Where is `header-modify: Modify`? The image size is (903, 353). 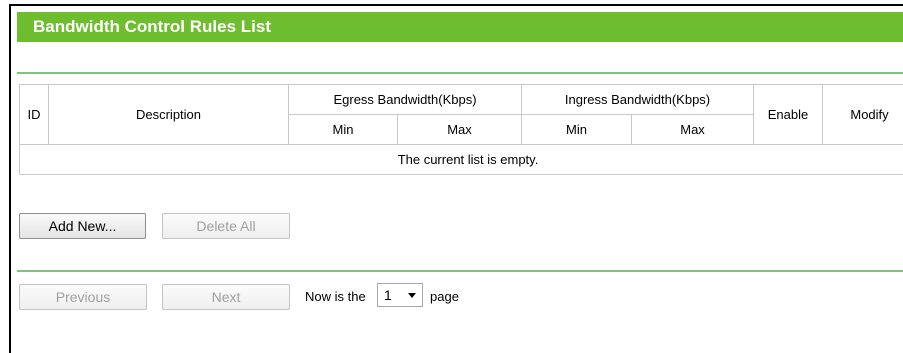
header-modify: Modify is located at coordinates (862, 114).